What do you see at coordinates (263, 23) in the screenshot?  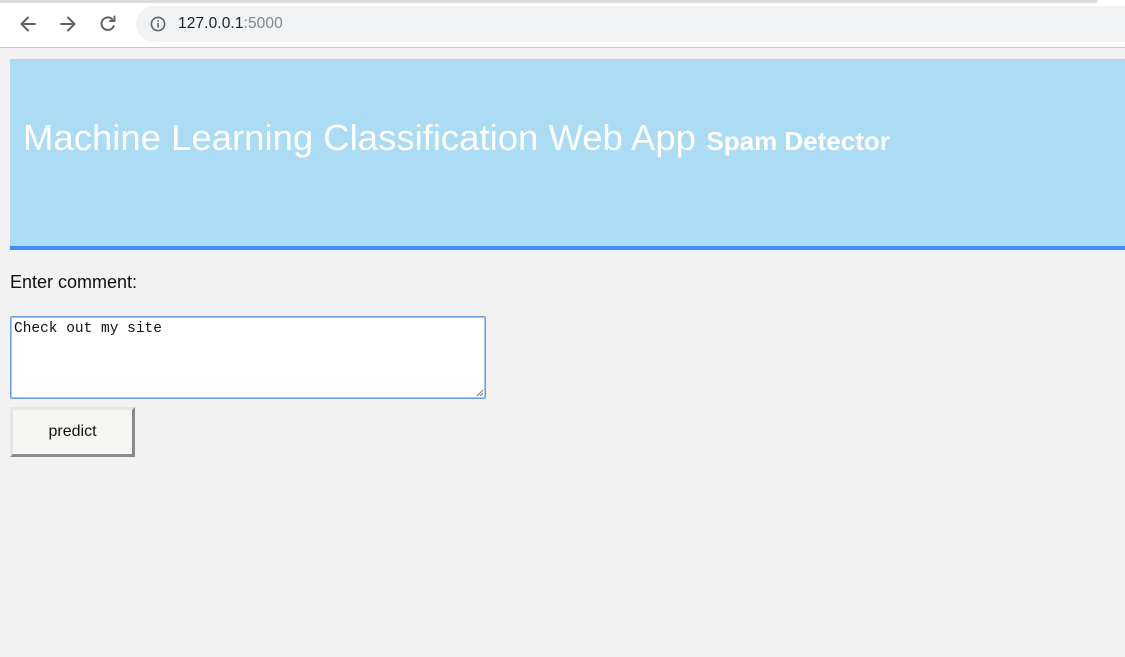 I see `url-port: :5000` at bounding box center [263, 23].